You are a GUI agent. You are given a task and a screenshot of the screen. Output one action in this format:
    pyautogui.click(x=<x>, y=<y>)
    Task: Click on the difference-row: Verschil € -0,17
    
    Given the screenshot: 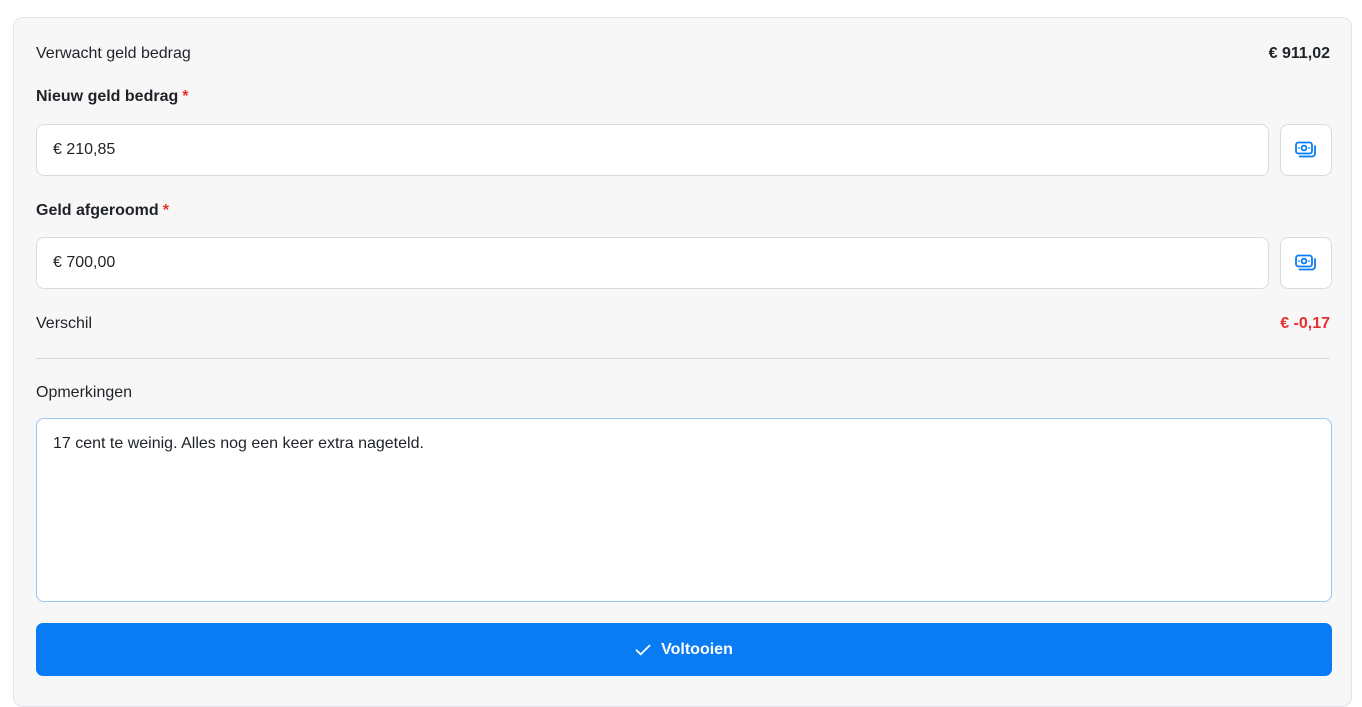 What is the action you would take?
    pyautogui.click(x=683, y=324)
    